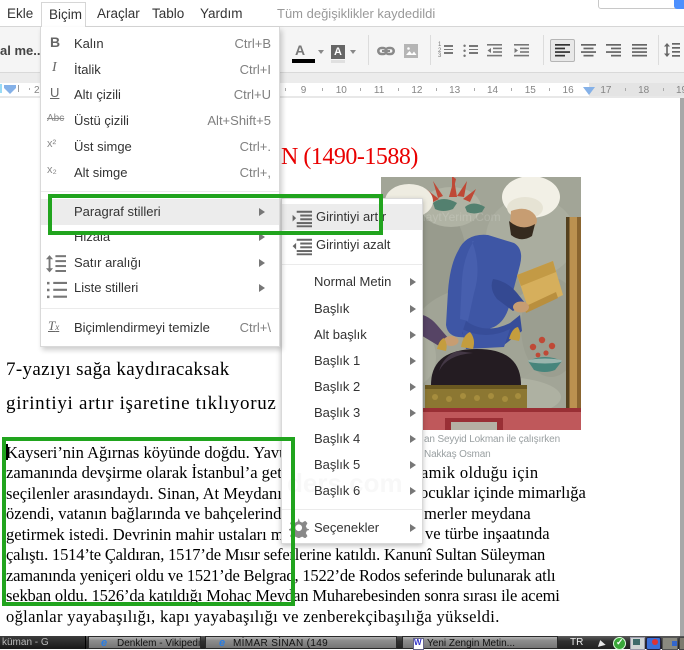  Describe the element at coordinates (458, 217) in the screenshot. I see `svg-text: SlaytYerim.Com` at that location.